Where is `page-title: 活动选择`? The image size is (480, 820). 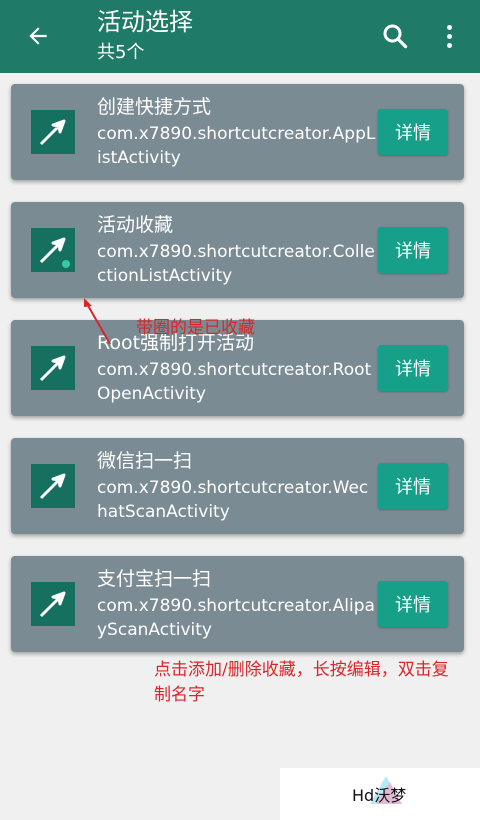 page-title: 活动选择 is located at coordinates (145, 22).